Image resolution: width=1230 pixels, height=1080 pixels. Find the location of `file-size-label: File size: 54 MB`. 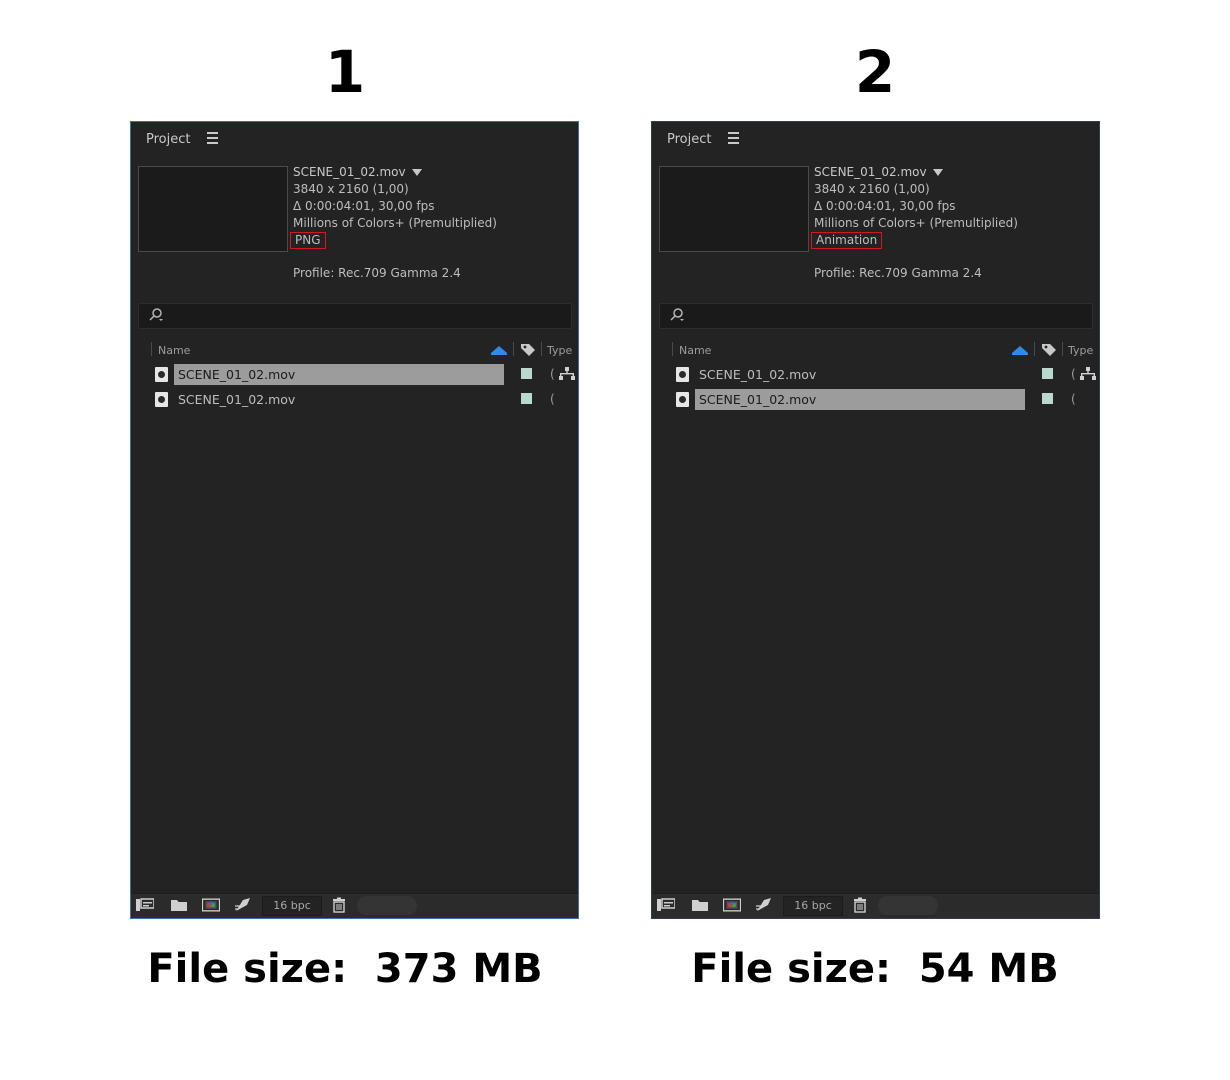

file-size-label: File size: 54 MB is located at coordinates (875, 969).